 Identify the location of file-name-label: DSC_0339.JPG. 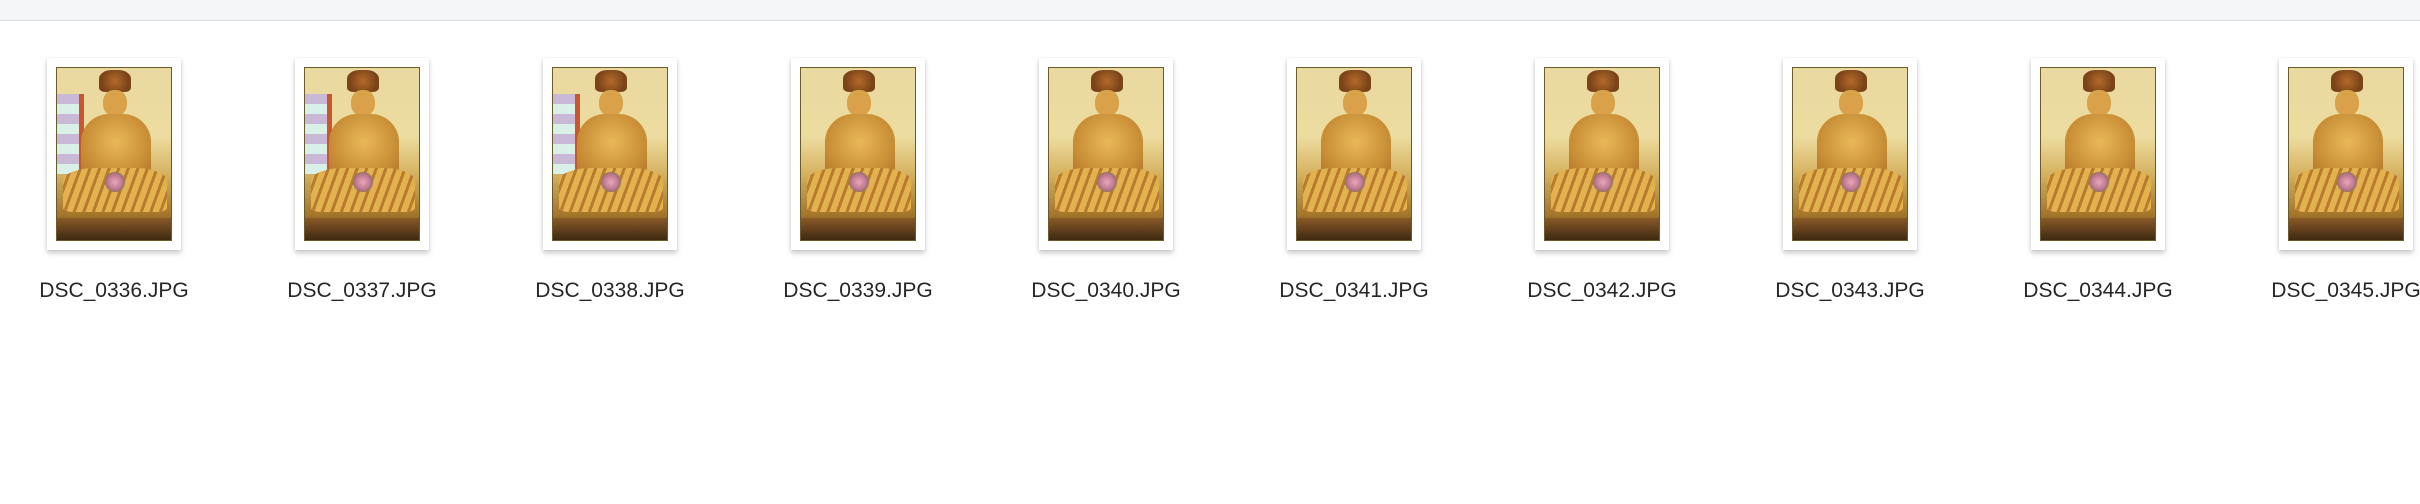
(858, 291).